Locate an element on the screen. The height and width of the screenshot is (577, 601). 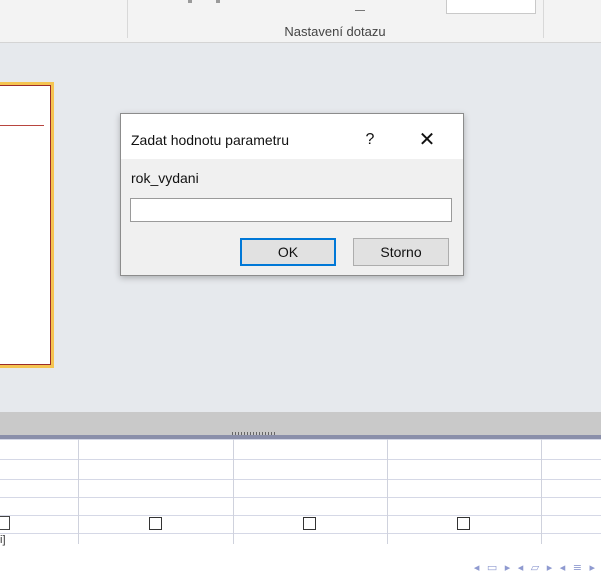
dialog-title: Zadat hodnotu parametru is located at coordinates (210, 140).